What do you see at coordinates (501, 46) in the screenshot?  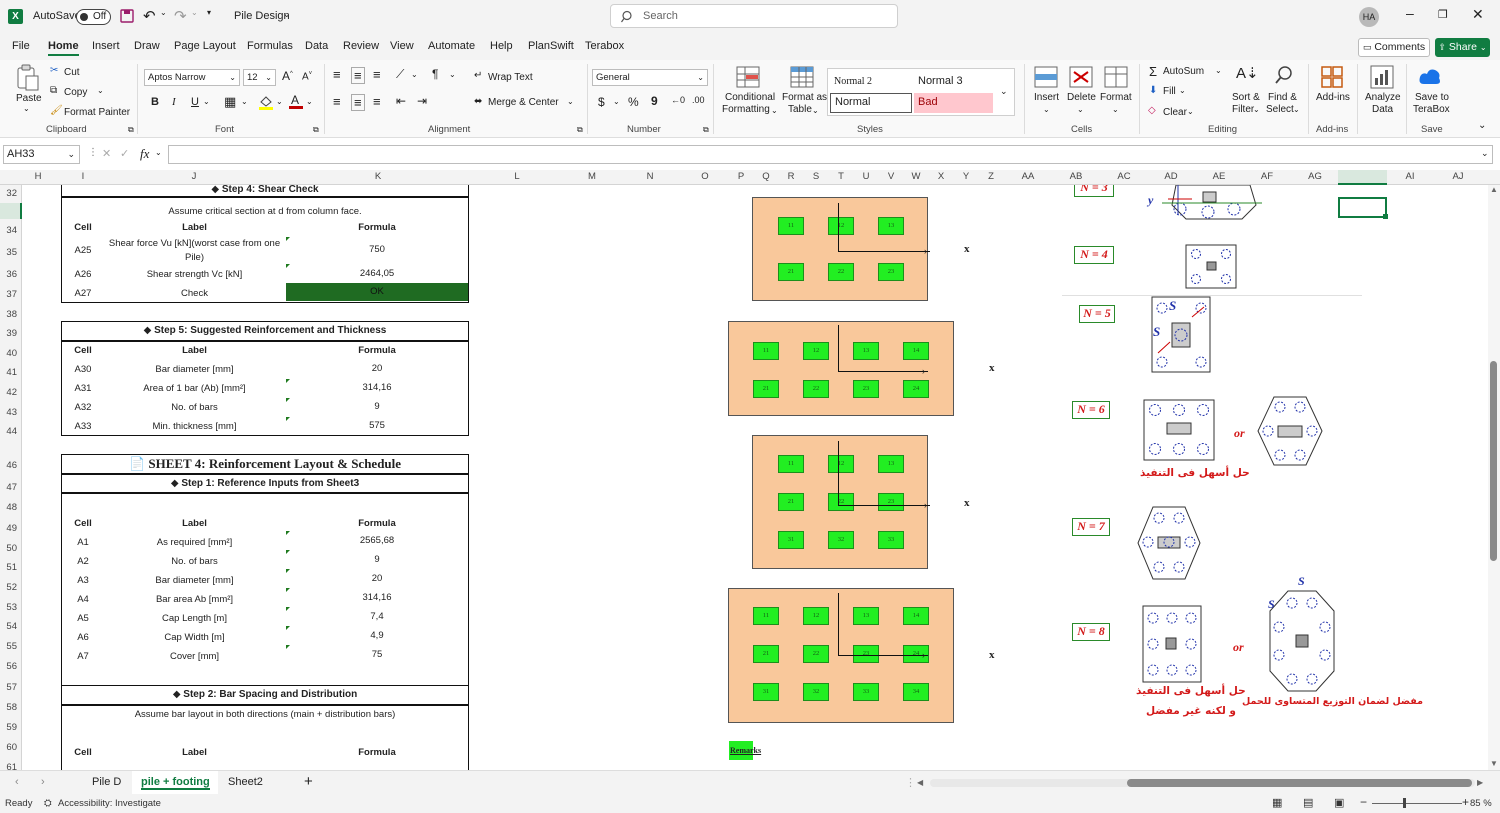 I see `tab-help: Help` at bounding box center [501, 46].